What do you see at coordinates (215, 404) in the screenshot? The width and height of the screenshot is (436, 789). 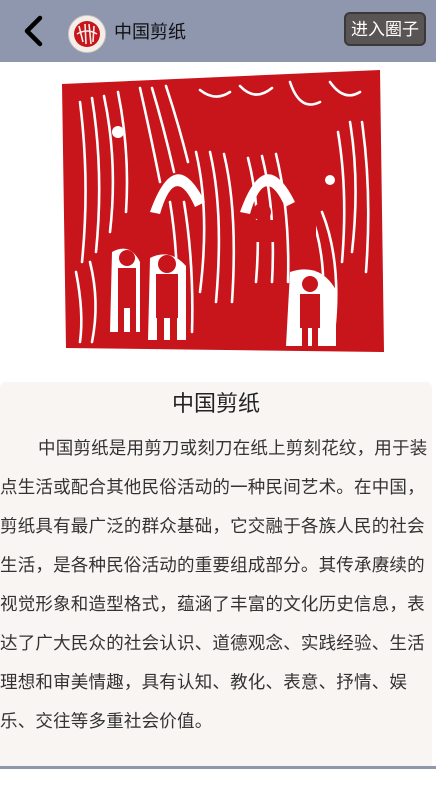 I see `article-title: 中国剪纸` at bounding box center [215, 404].